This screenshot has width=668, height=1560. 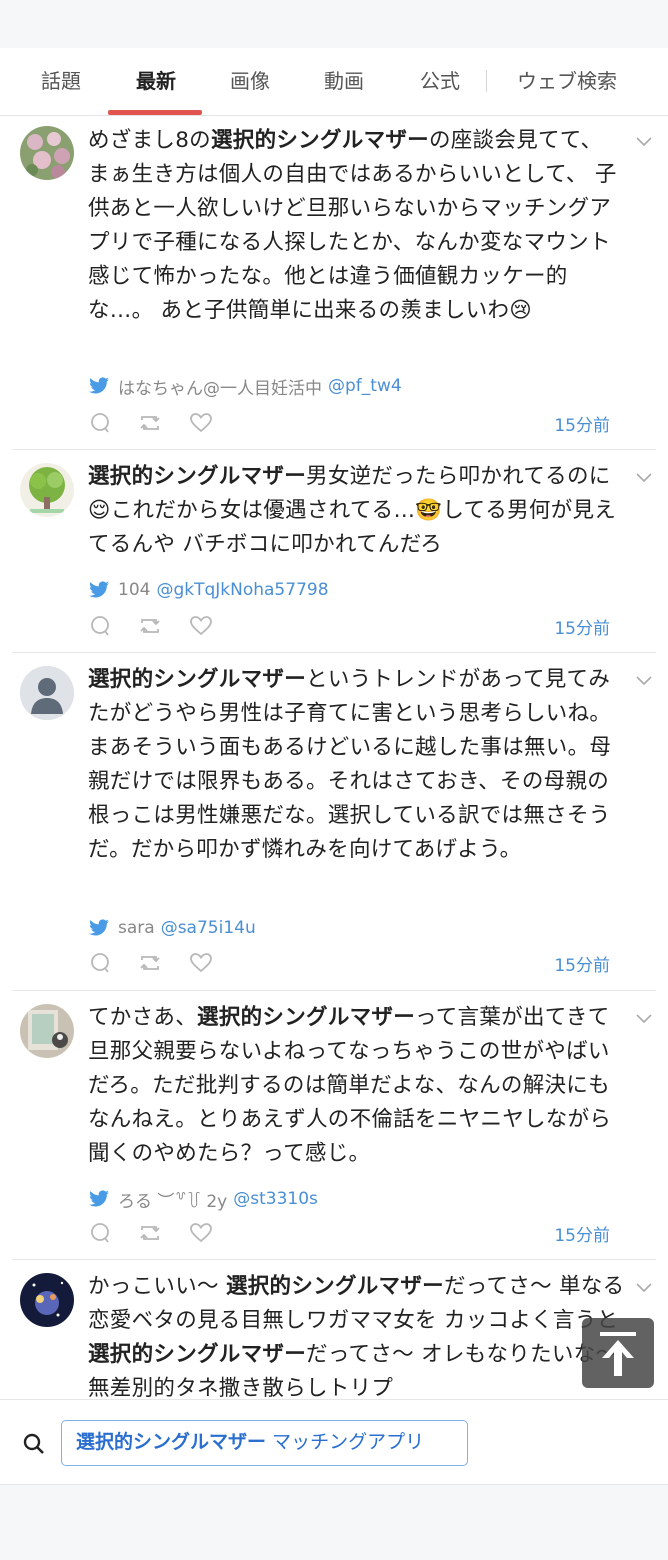 What do you see at coordinates (173, 1201) in the screenshot?
I see `user-name: ろる ︶꒷꒦ 2y` at bounding box center [173, 1201].